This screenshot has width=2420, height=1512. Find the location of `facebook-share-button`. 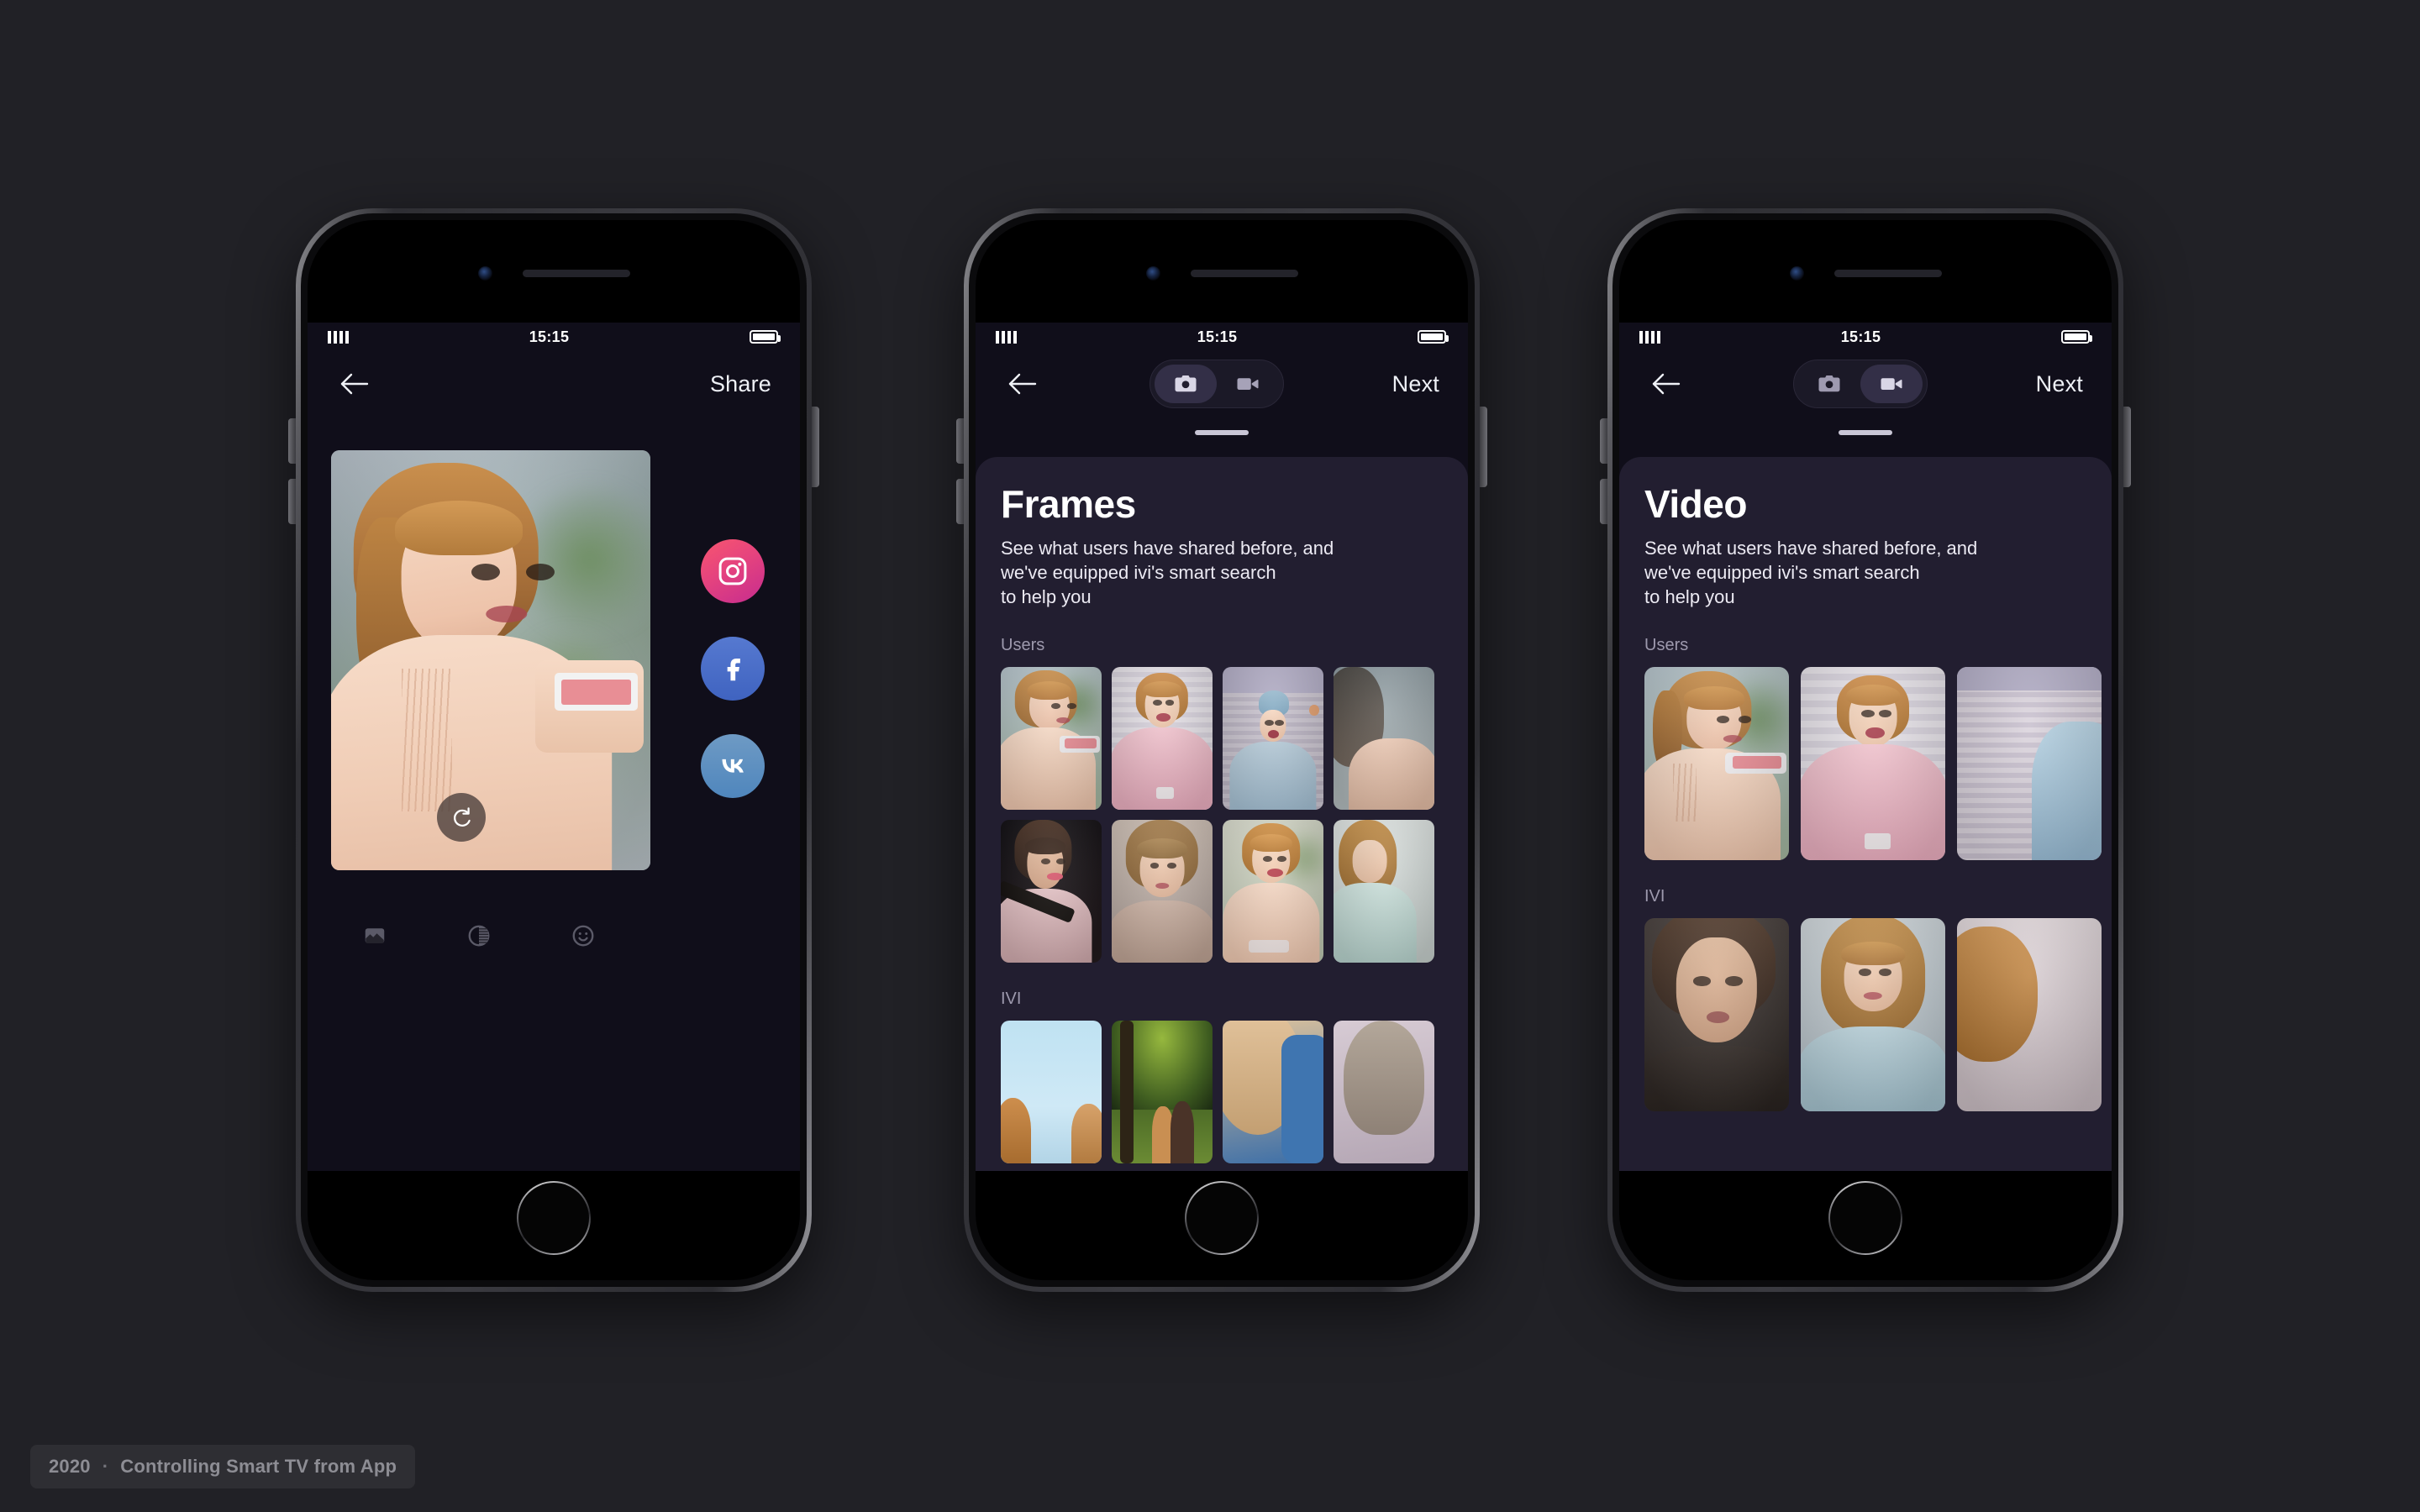

facebook-share-button is located at coordinates (733, 669).